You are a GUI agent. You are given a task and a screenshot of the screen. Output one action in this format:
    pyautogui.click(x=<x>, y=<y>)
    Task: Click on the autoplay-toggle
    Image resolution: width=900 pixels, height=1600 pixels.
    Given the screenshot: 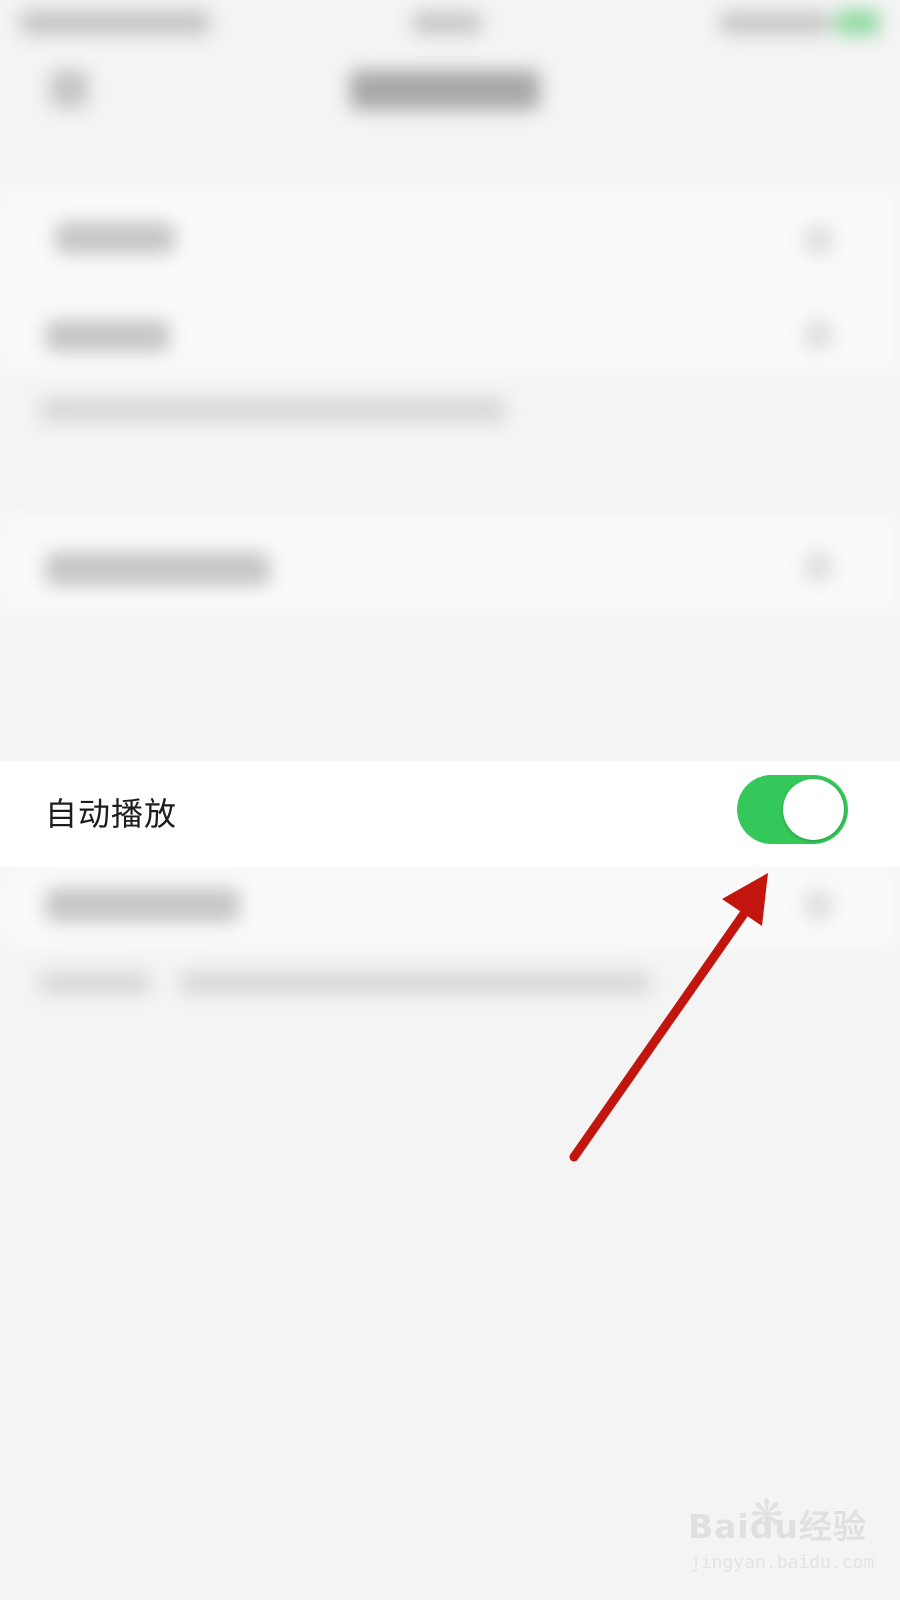 What is the action you would take?
    pyautogui.click(x=792, y=809)
    